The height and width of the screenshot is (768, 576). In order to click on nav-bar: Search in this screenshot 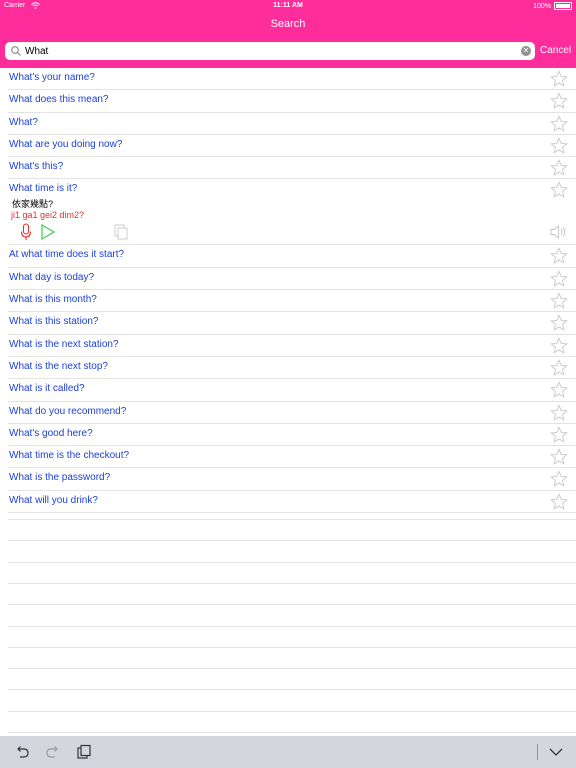, I will do `click(288, 24)`.